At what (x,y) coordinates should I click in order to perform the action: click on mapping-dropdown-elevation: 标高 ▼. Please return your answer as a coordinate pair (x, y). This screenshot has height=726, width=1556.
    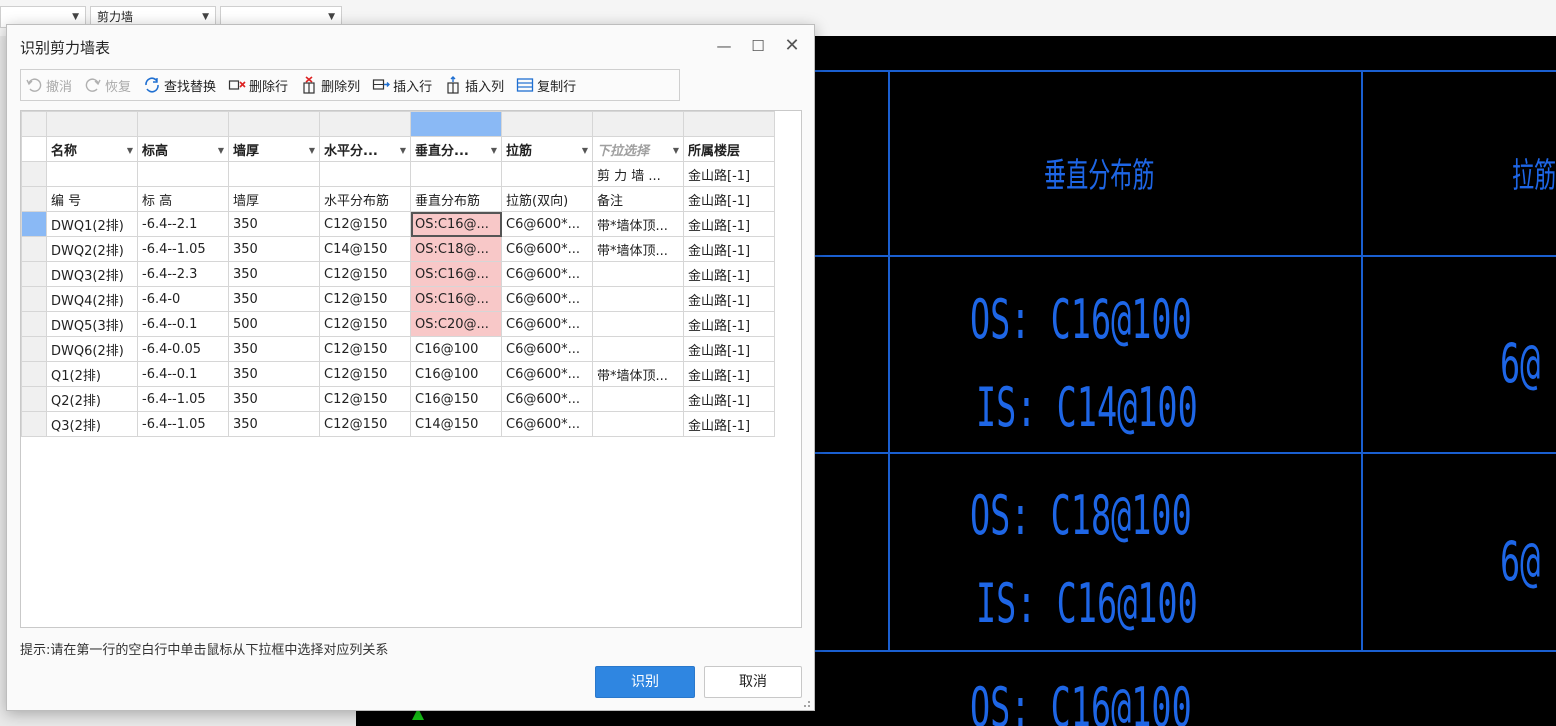
    Looking at the image, I should click on (183, 149).